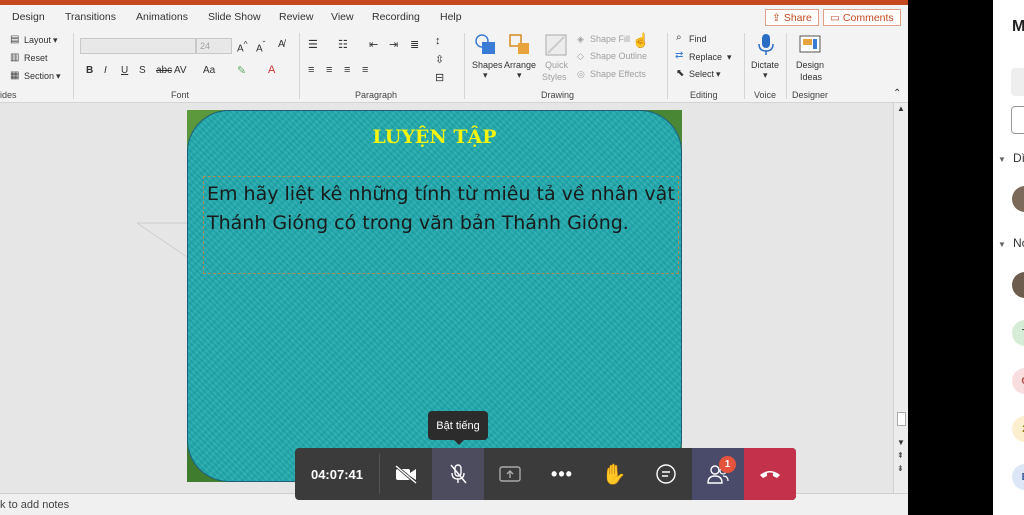  Describe the element at coordinates (901, 419) in the screenshot. I see `scroll-thumb` at that location.